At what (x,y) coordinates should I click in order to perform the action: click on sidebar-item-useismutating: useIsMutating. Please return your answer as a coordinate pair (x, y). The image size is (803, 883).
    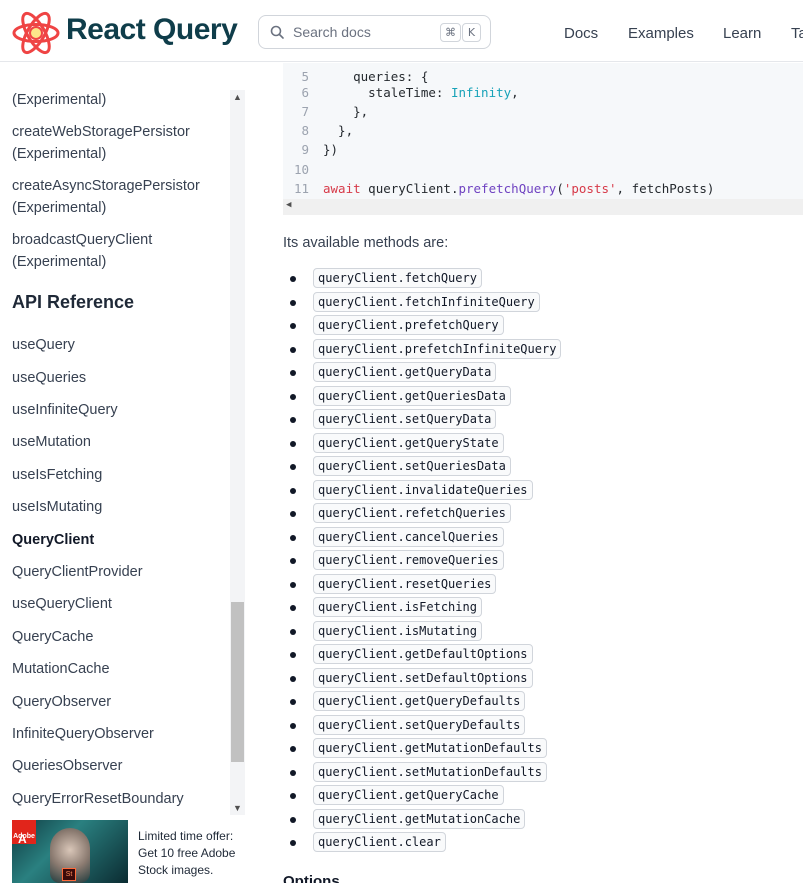
    Looking at the image, I should click on (57, 507).